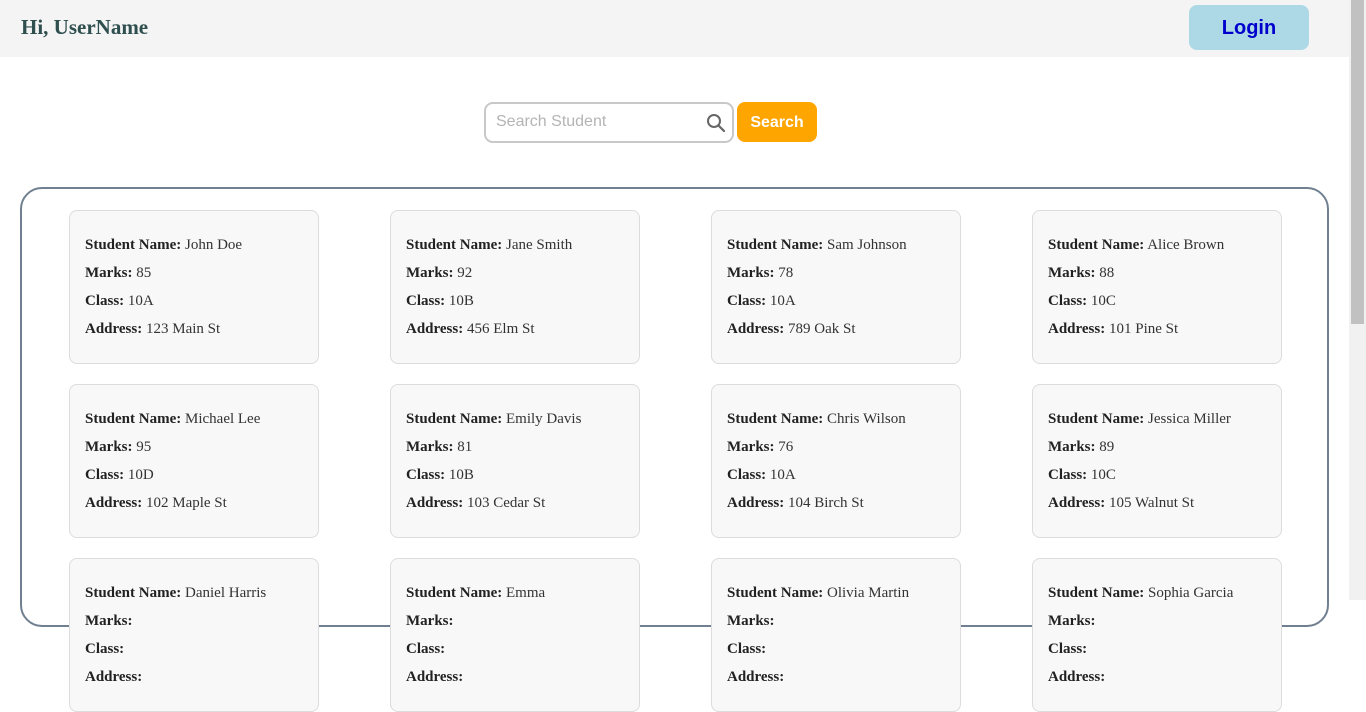 Image resolution: width=1366 pixels, height=712 pixels. I want to click on student-name-line: Student Name: Alice Brown, so click(1157, 249).